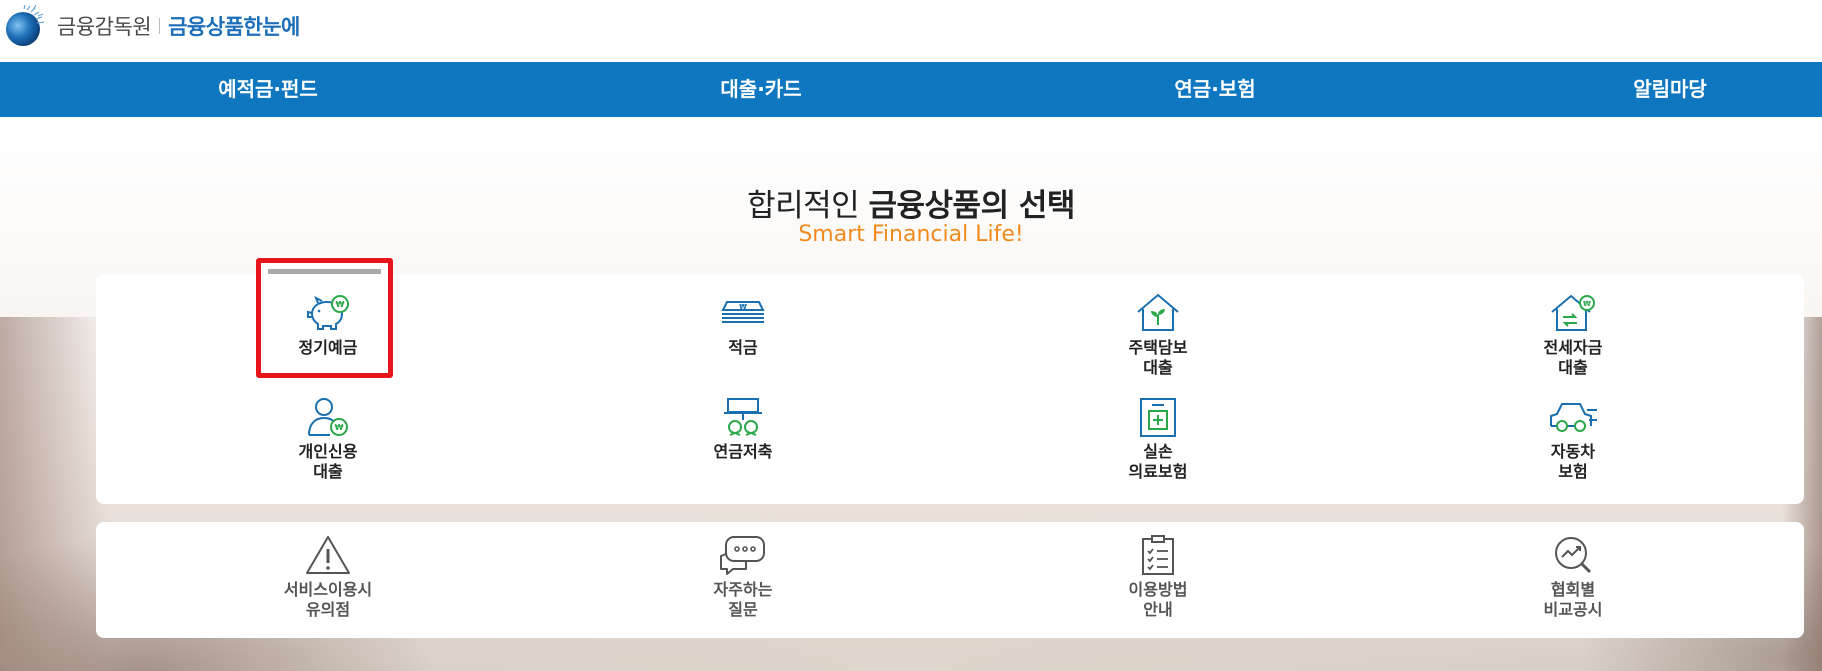 The image size is (1822, 671). What do you see at coordinates (1158, 417) in the screenshot?
I see `medical-kit-icon` at bounding box center [1158, 417].